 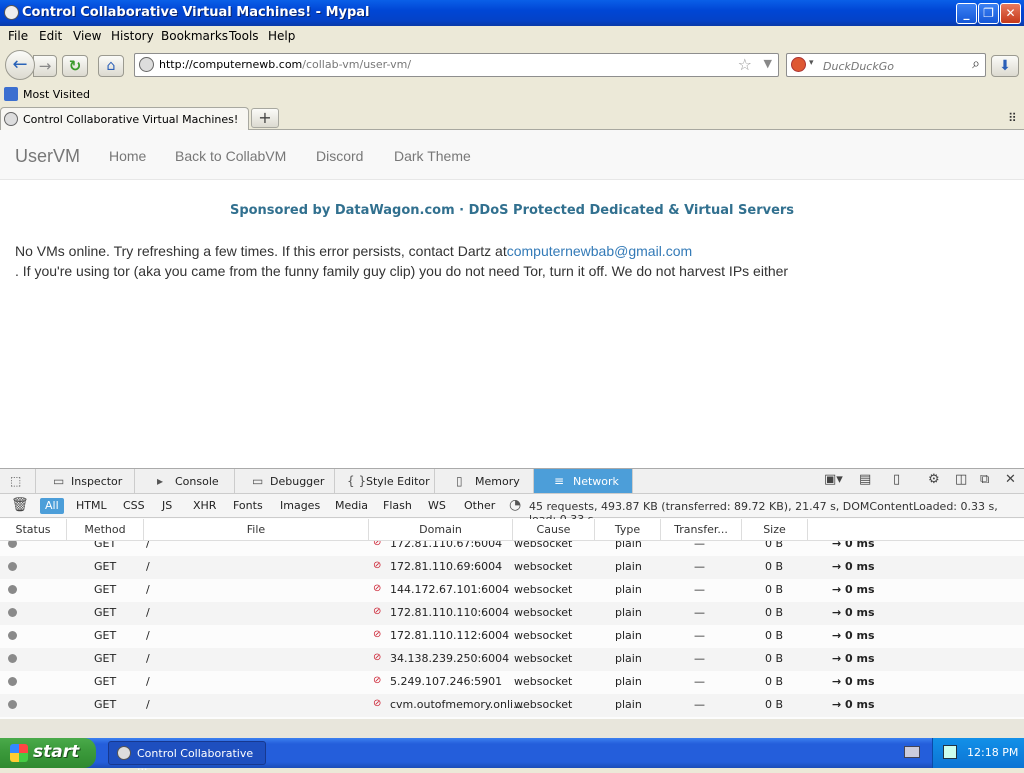 I want to click on bookmark-star-icon: ☆, so click(x=745, y=64).